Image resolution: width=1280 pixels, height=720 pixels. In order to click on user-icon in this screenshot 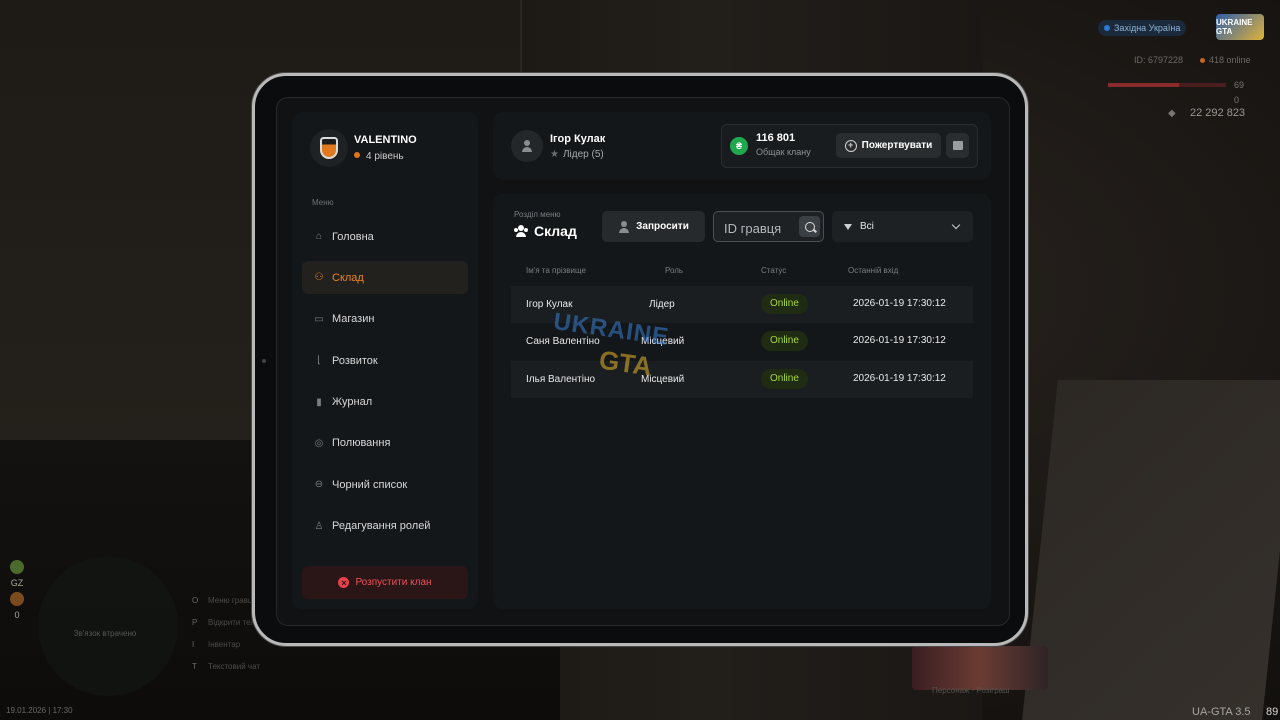, I will do `click(527, 146)`.